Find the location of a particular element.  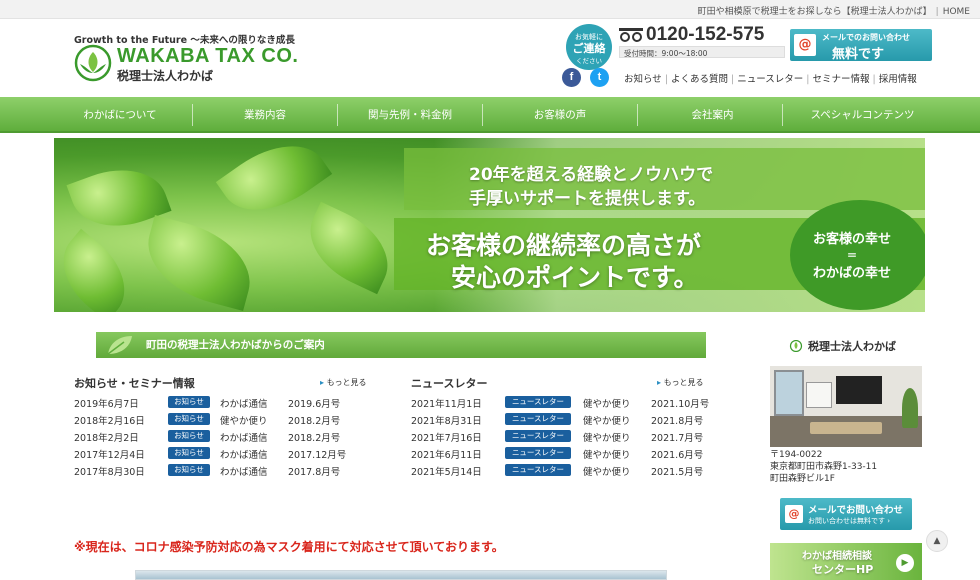

news-row: 2017年8月30日 お知らせ わかば通信 2017.8月号 is located at coordinates (224, 470).